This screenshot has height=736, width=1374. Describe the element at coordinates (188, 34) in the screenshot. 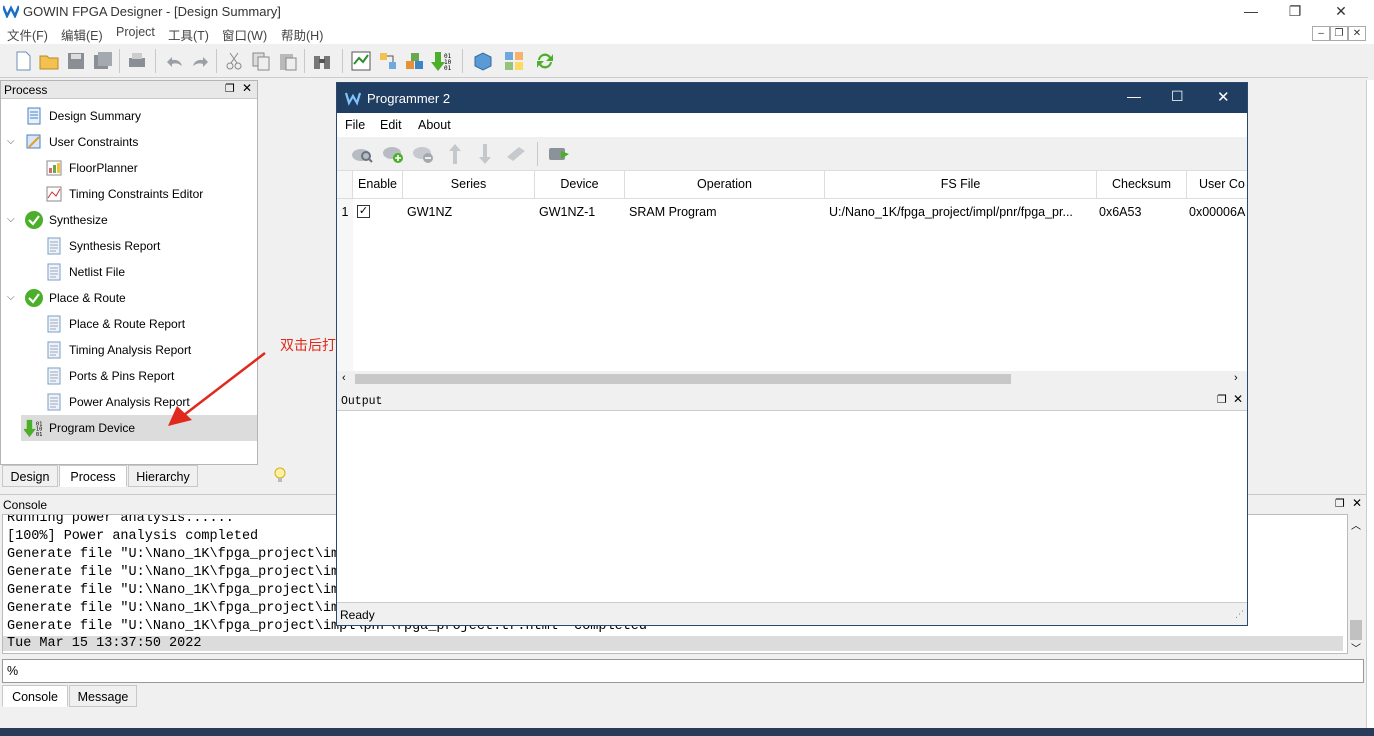

I see `menu-tools: 工具(T)` at that location.